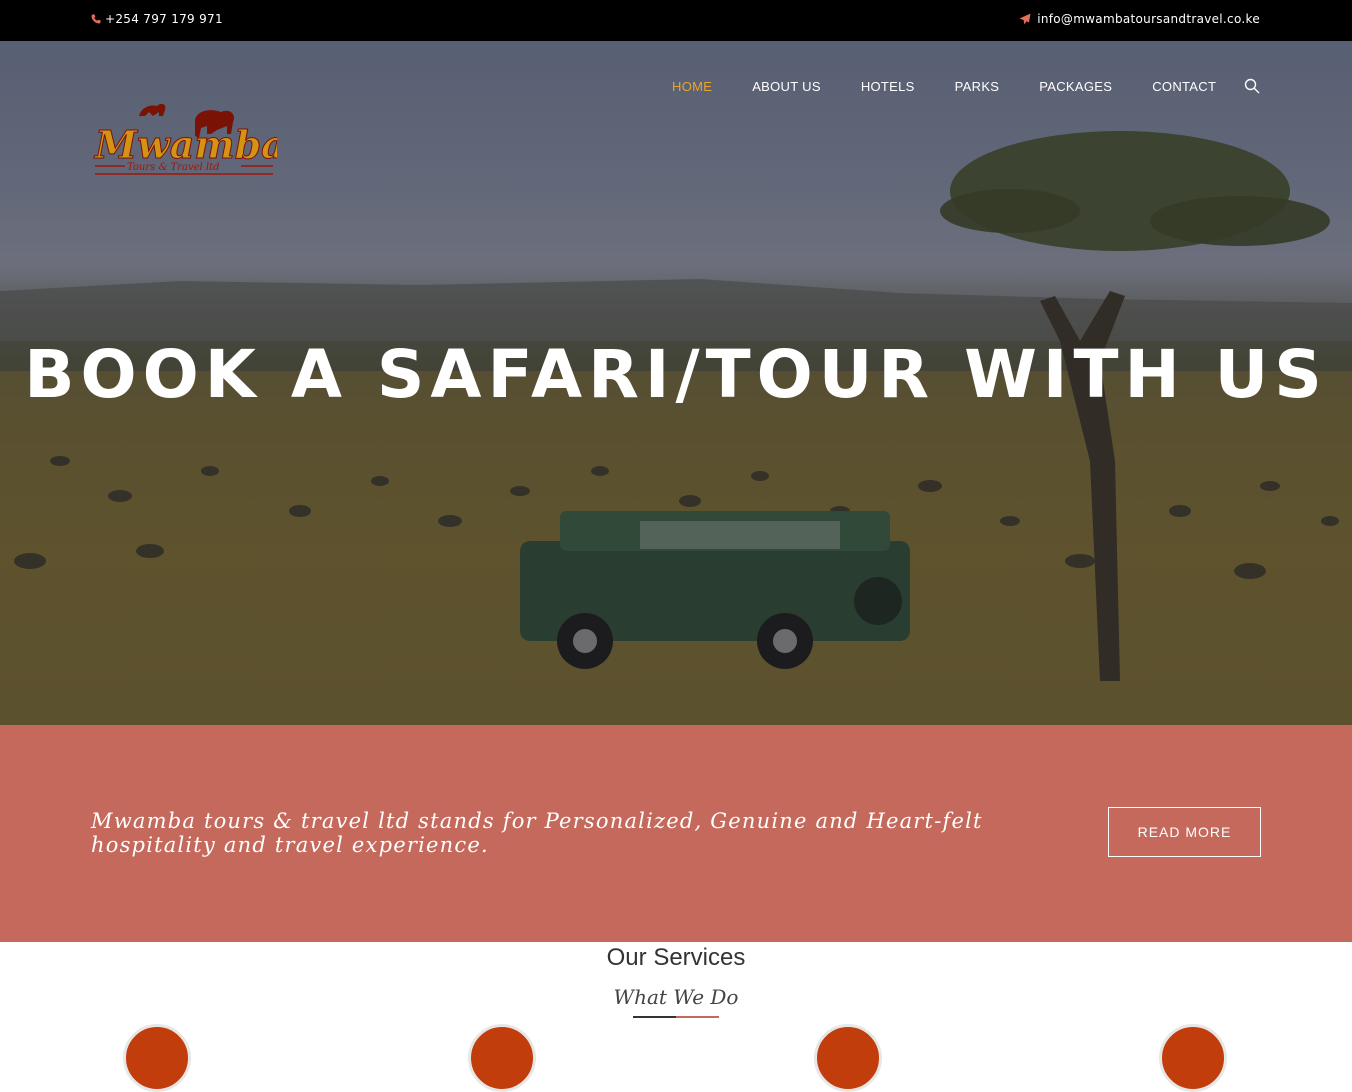  What do you see at coordinates (676, 374) in the screenshot?
I see `hero-title: BOOK A SAFARI/TOUR WITH US` at bounding box center [676, 374].